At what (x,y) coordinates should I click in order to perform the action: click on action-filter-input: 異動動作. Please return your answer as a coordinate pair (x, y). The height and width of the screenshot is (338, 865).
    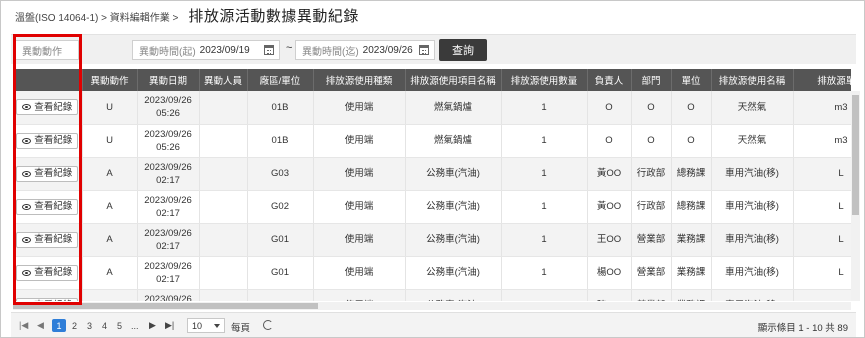
    Looking at the image, I should click on (47, 50).